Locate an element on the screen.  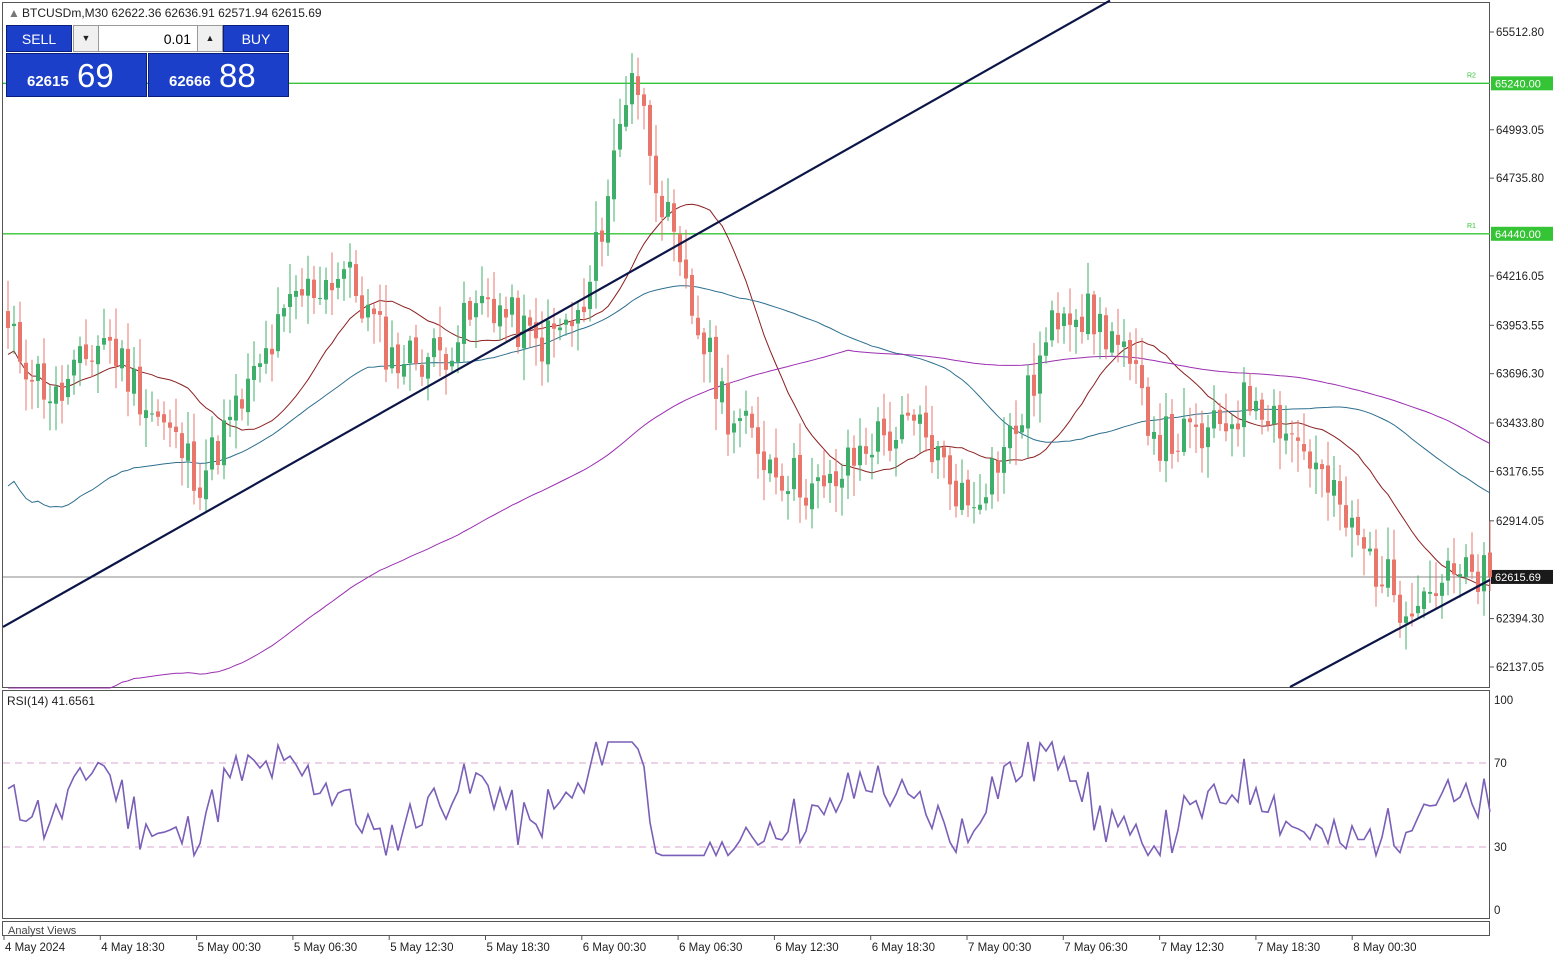
price-axis-label: 65512.80 is located at coordinates (1520, 33).